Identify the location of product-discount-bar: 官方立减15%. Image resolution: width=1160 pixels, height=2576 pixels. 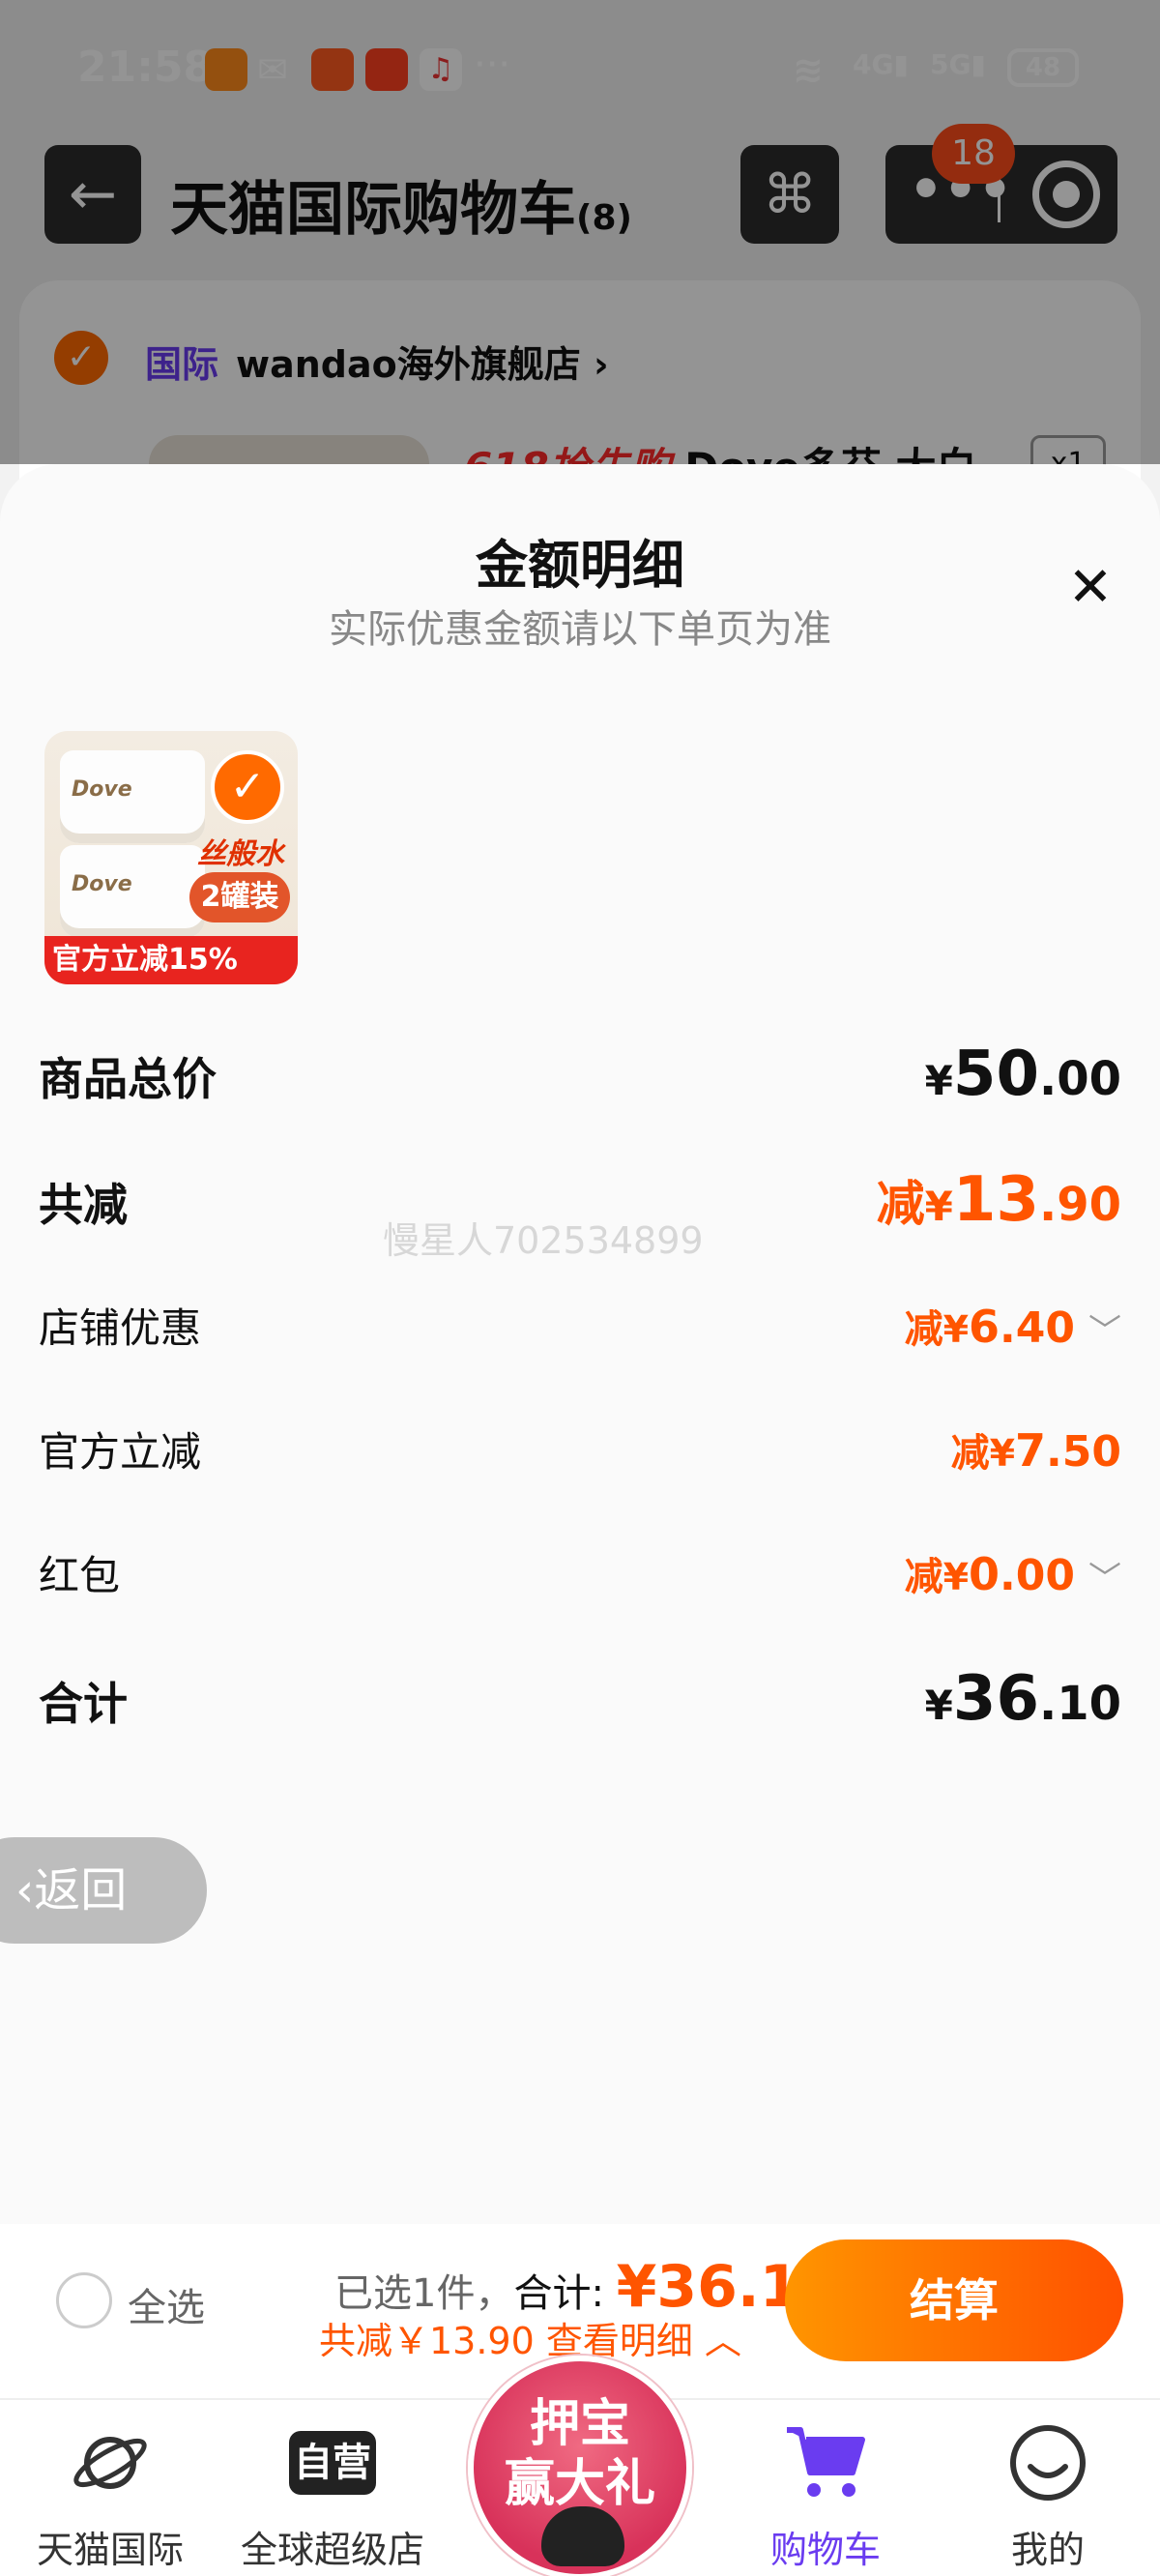
(171, 960).